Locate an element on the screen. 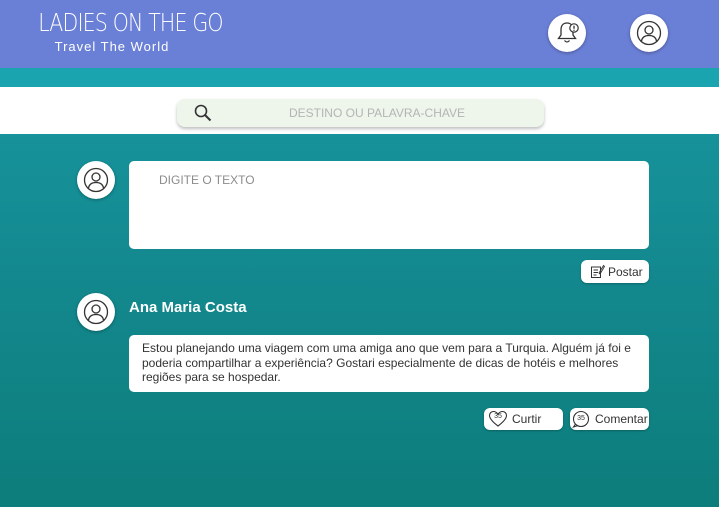 The width and height of the screenshot is (719, 507). comment-bubble-icon: 35 is located at coordinates (581, 419).